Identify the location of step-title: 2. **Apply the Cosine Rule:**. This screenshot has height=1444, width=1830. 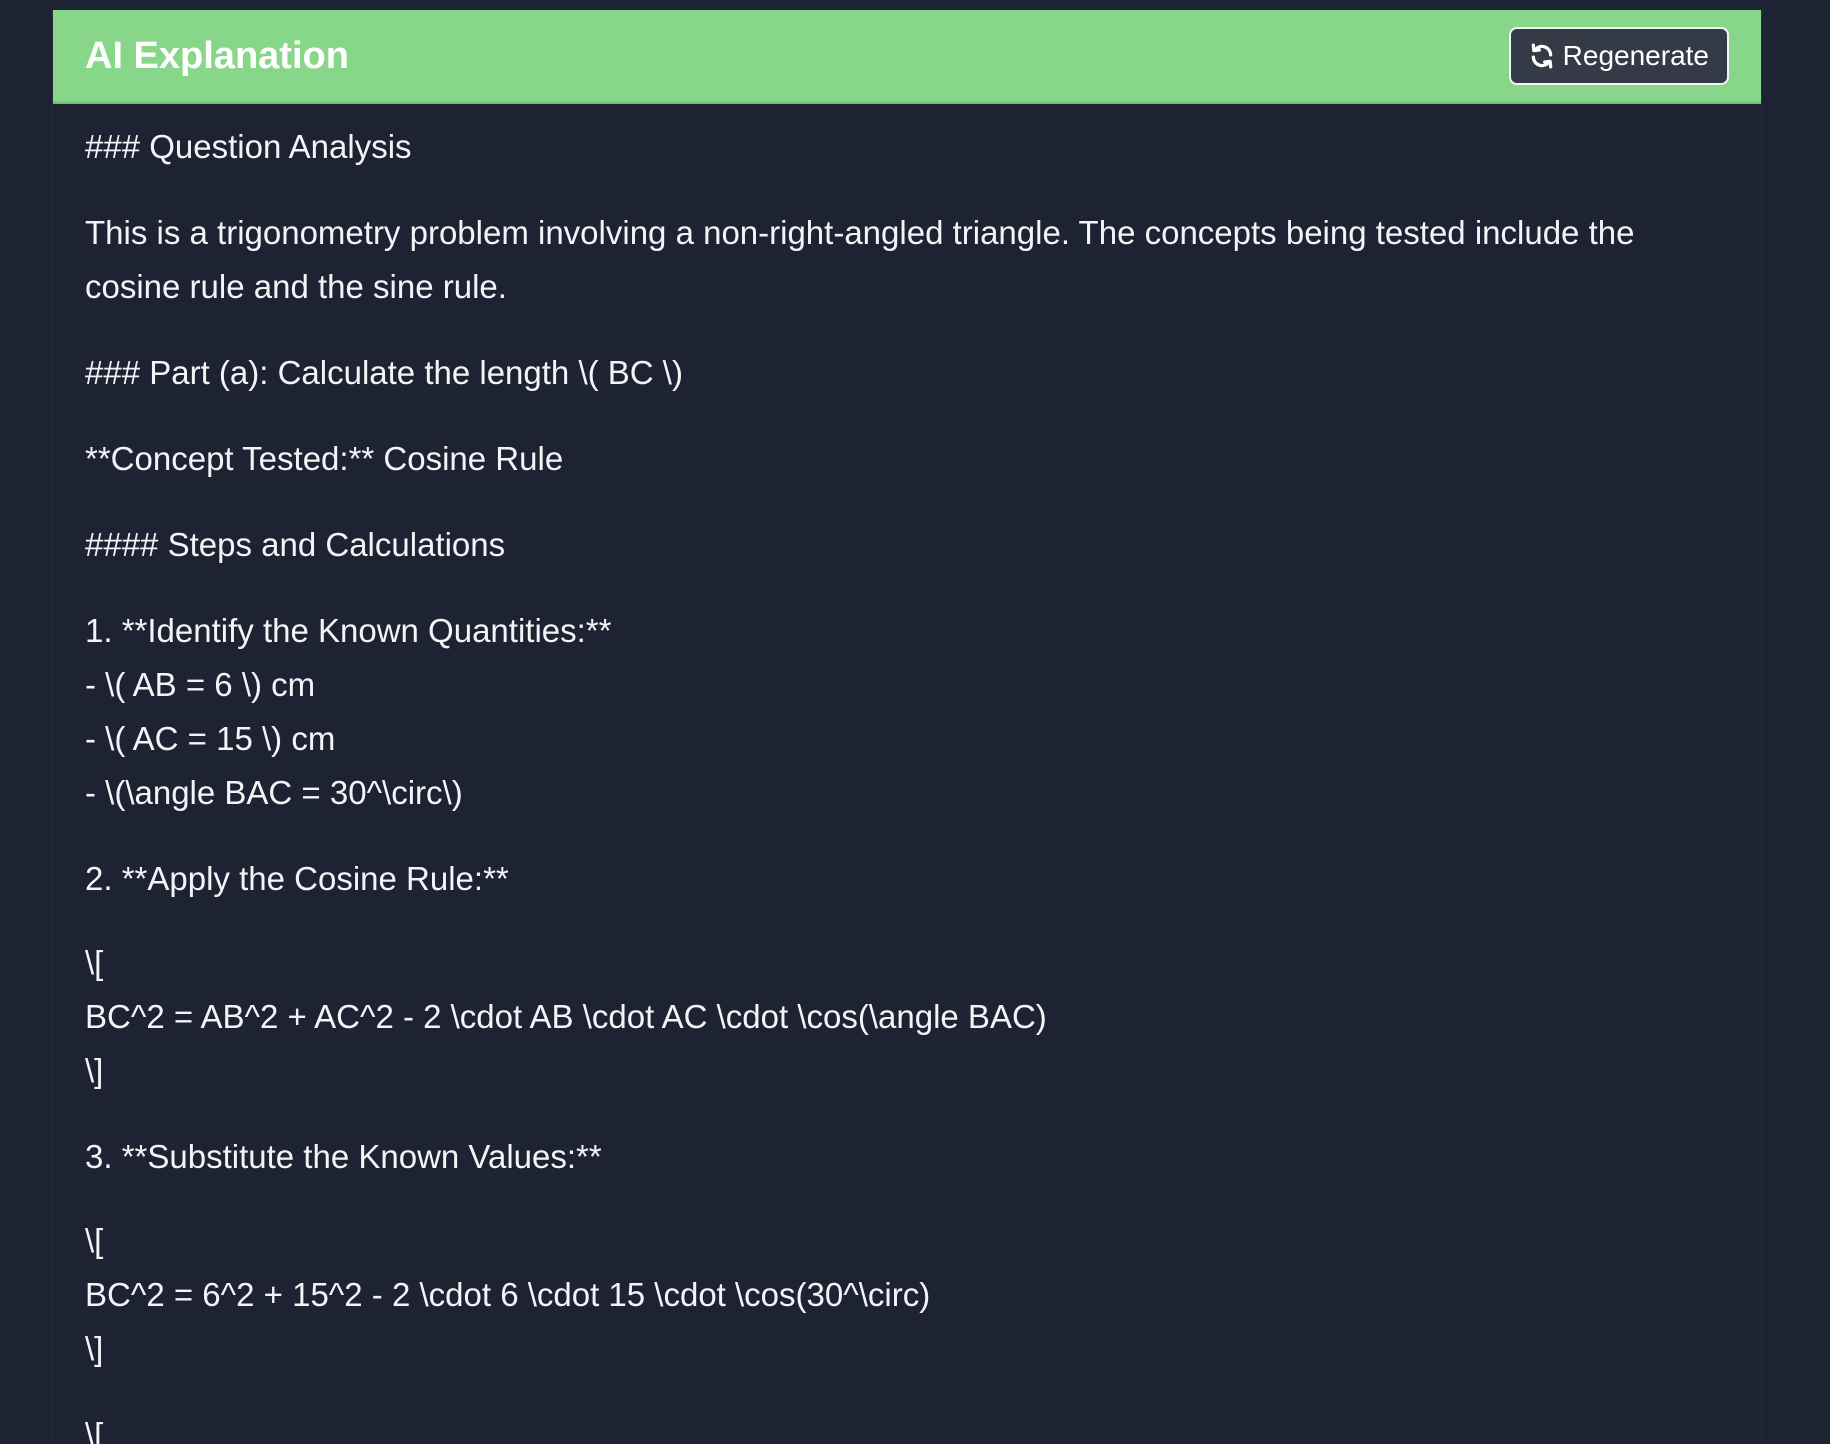
(297, 878).